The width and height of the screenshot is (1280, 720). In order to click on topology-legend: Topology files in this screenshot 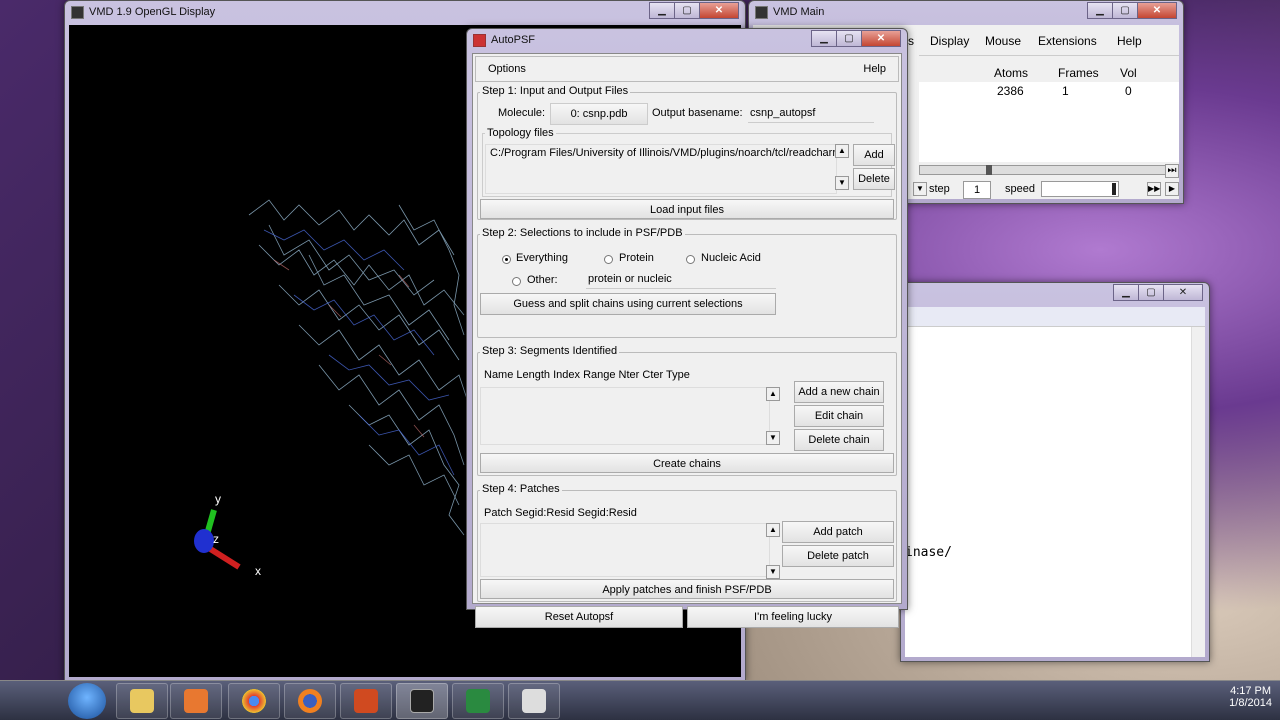, I will do `click(520, 133)`.